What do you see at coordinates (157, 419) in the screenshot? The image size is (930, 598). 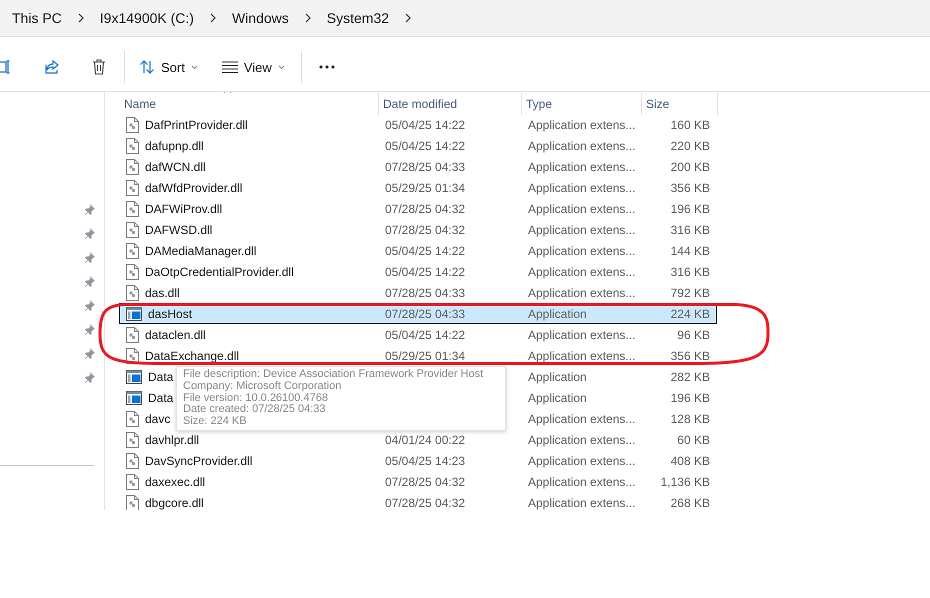 I see `file-name: davc` at bounding box center [157, 419].